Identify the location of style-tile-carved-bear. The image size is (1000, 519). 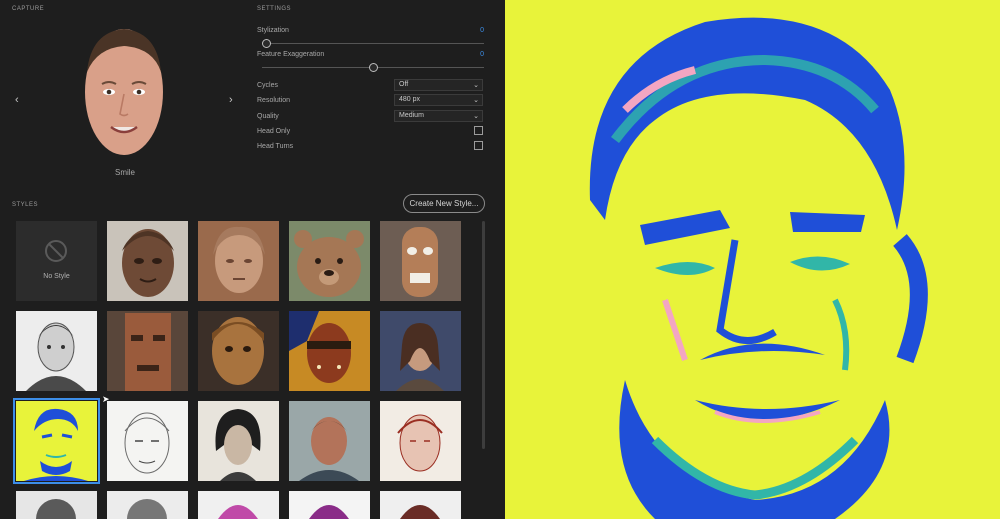
(329, 261).